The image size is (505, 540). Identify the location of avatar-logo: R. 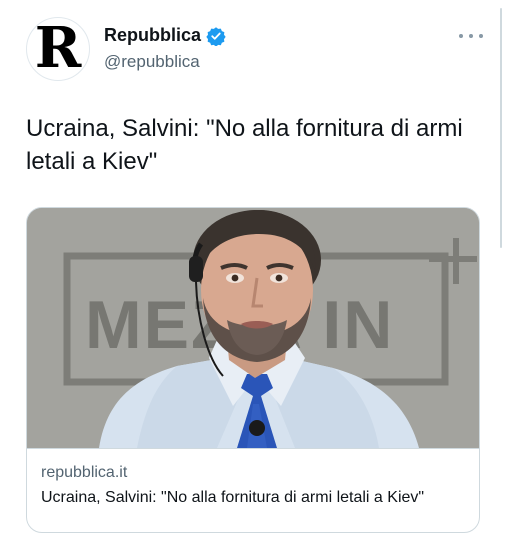
(58, 49).